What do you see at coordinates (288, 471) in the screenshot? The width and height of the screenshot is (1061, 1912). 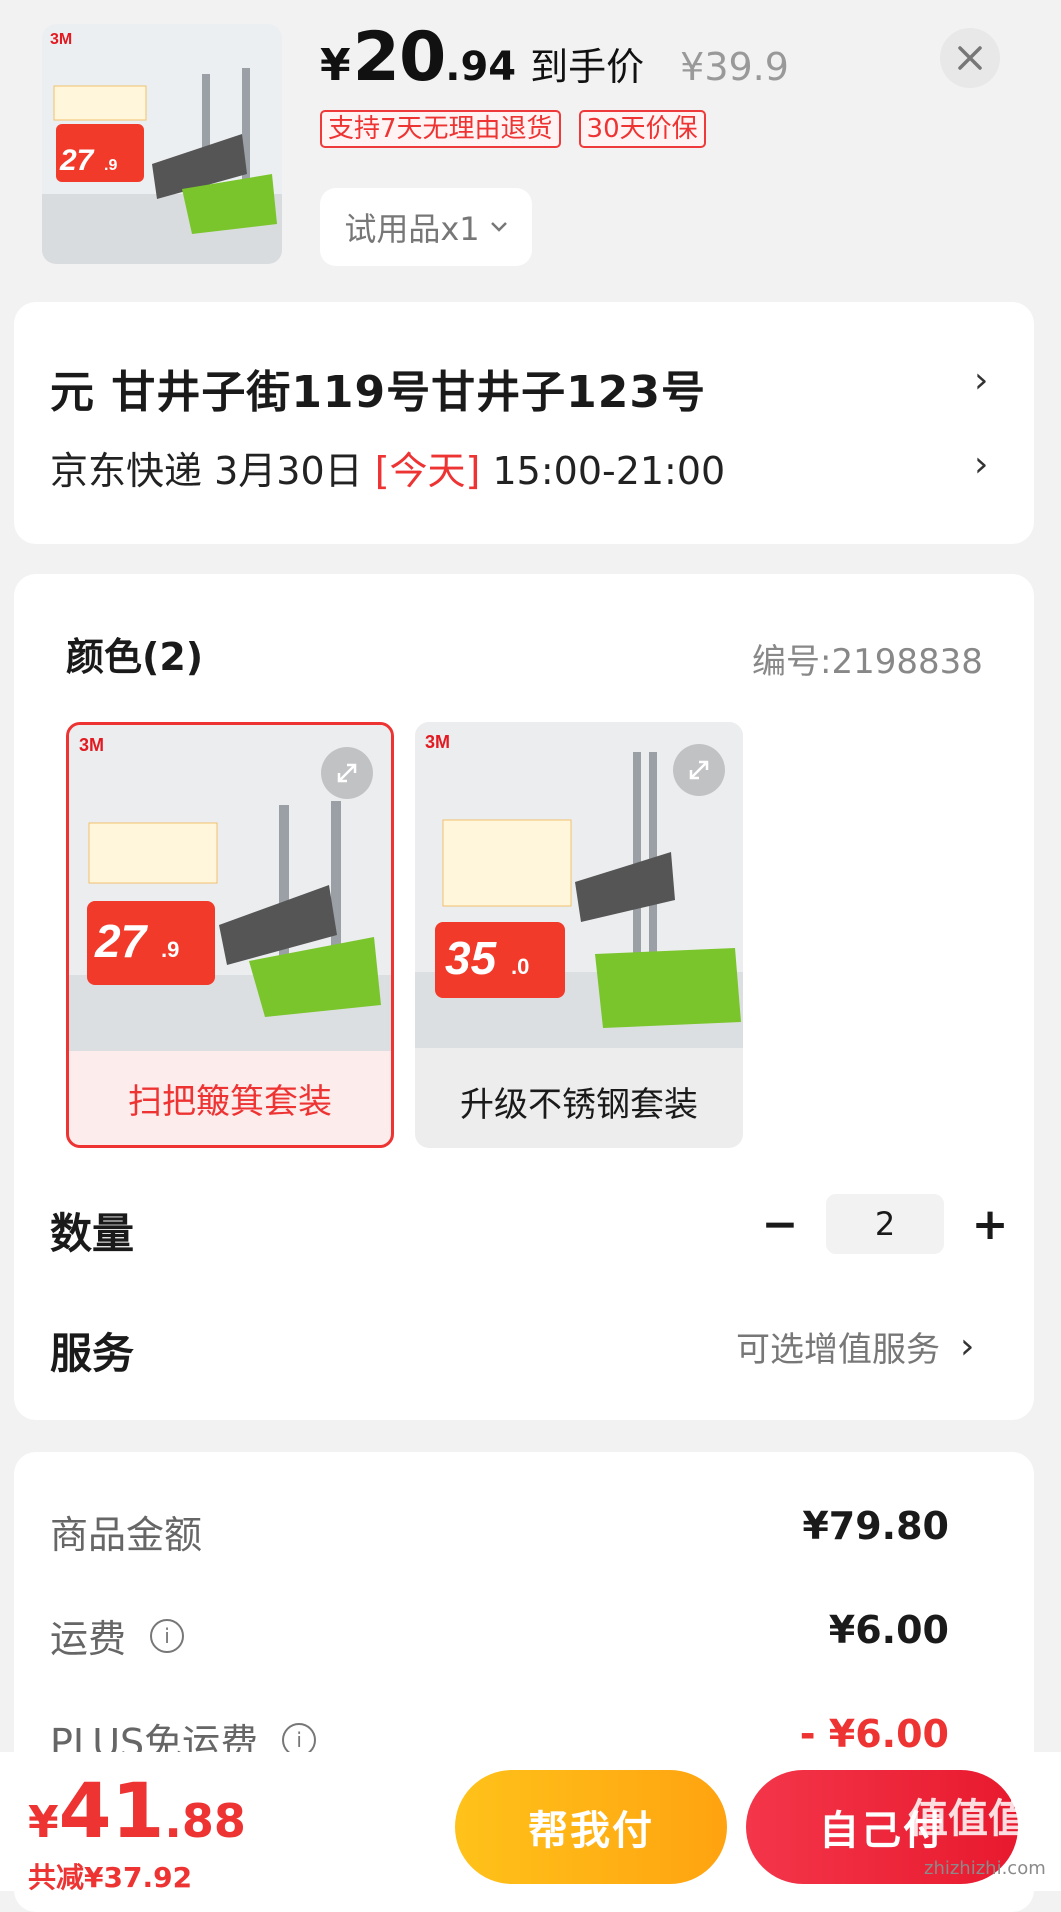 I see `delivery-date: 3月30日` at bounding box center [288, 471].